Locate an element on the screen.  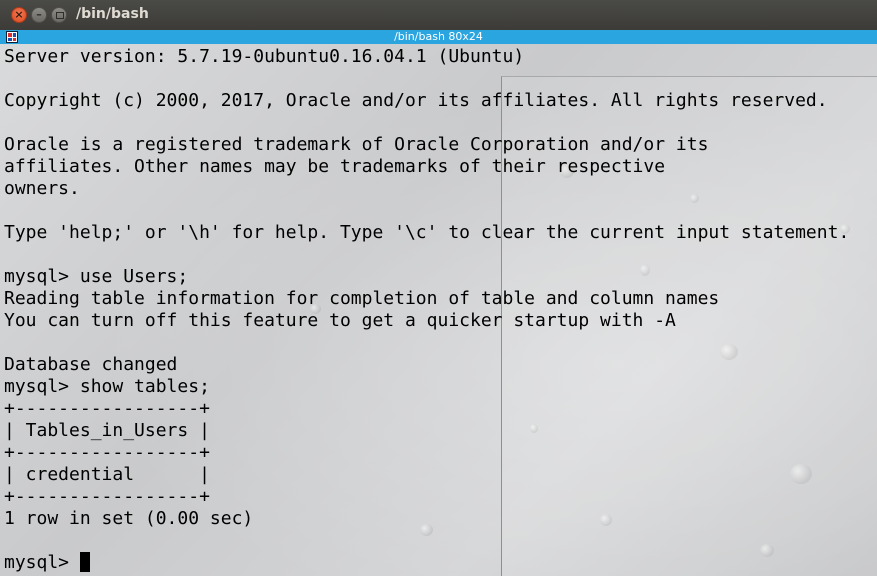
maximize-icon is located at coordinates (59, 15).